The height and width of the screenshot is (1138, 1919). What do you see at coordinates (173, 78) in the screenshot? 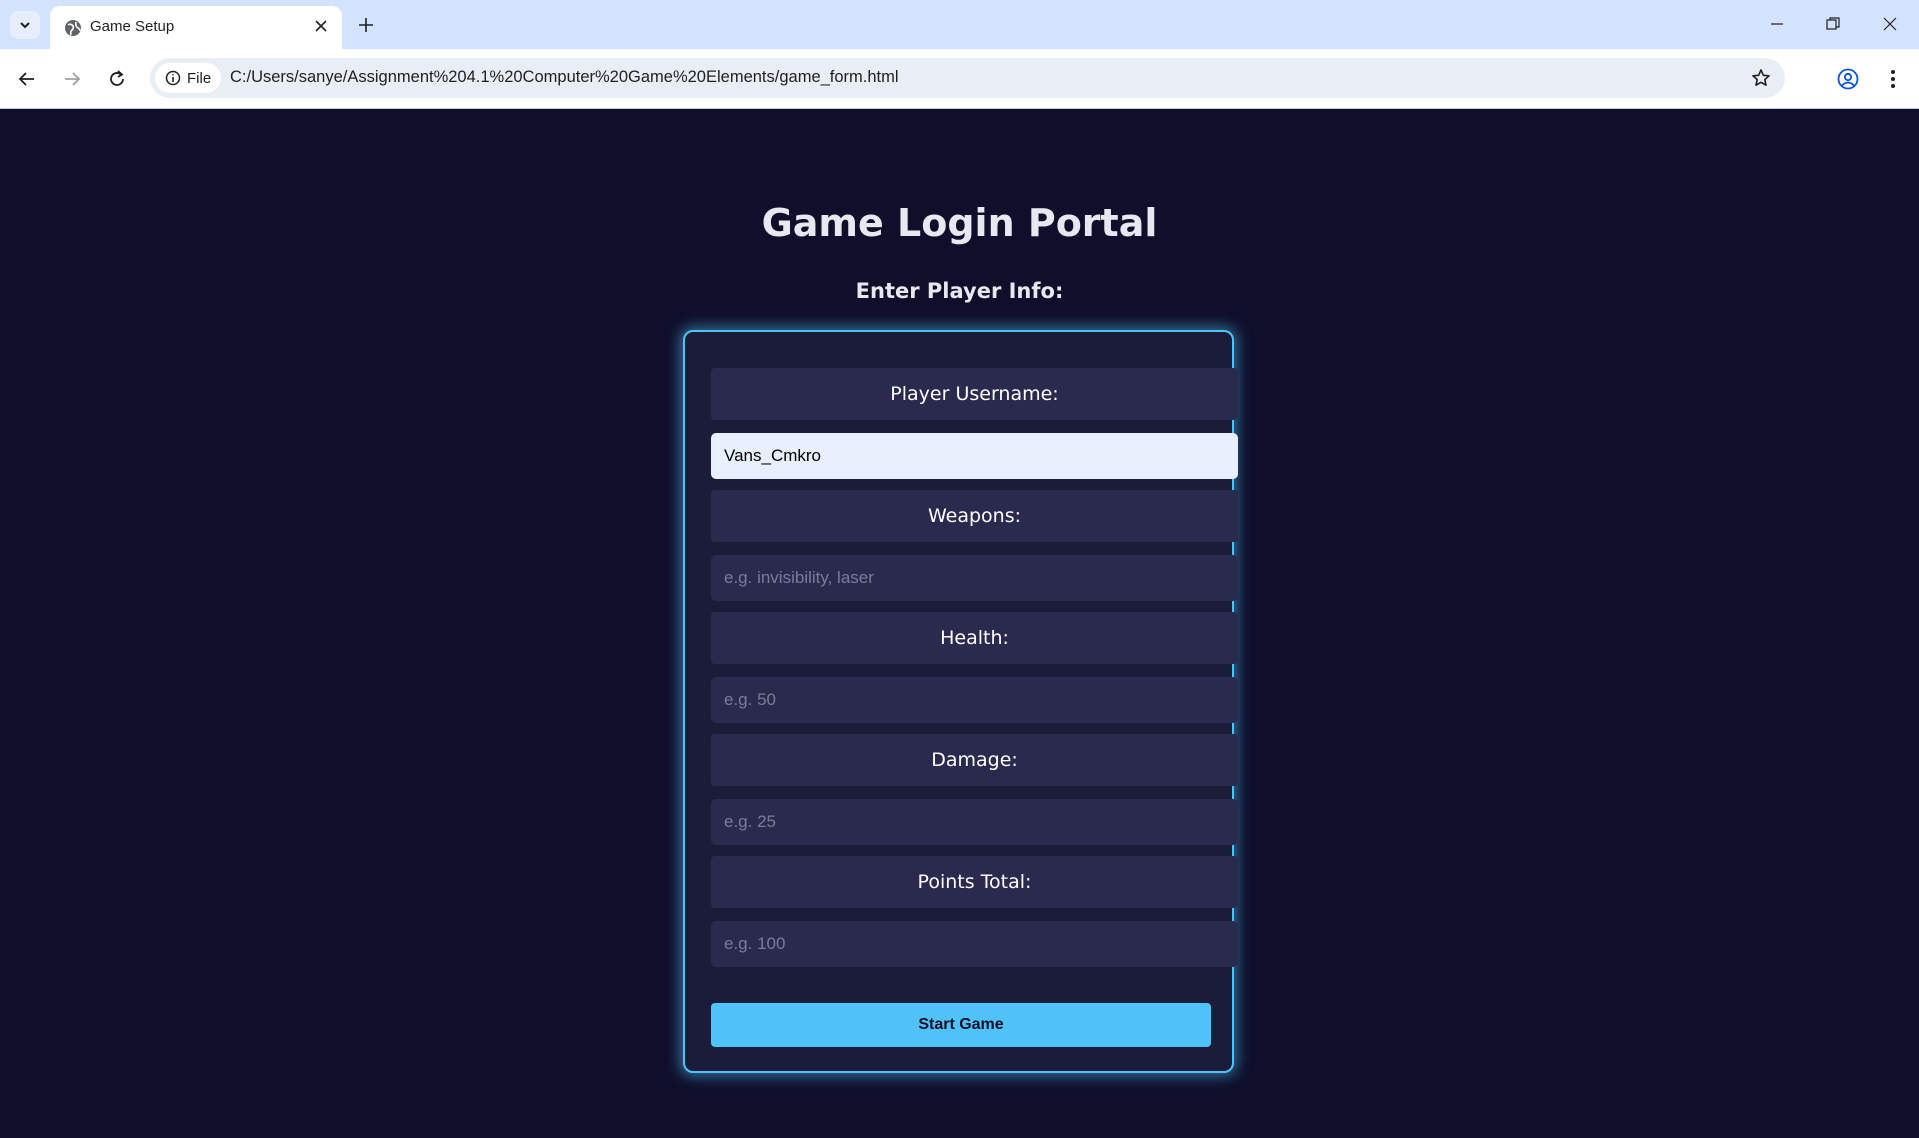
I see `info-icon` at bounding box center [173, 78].